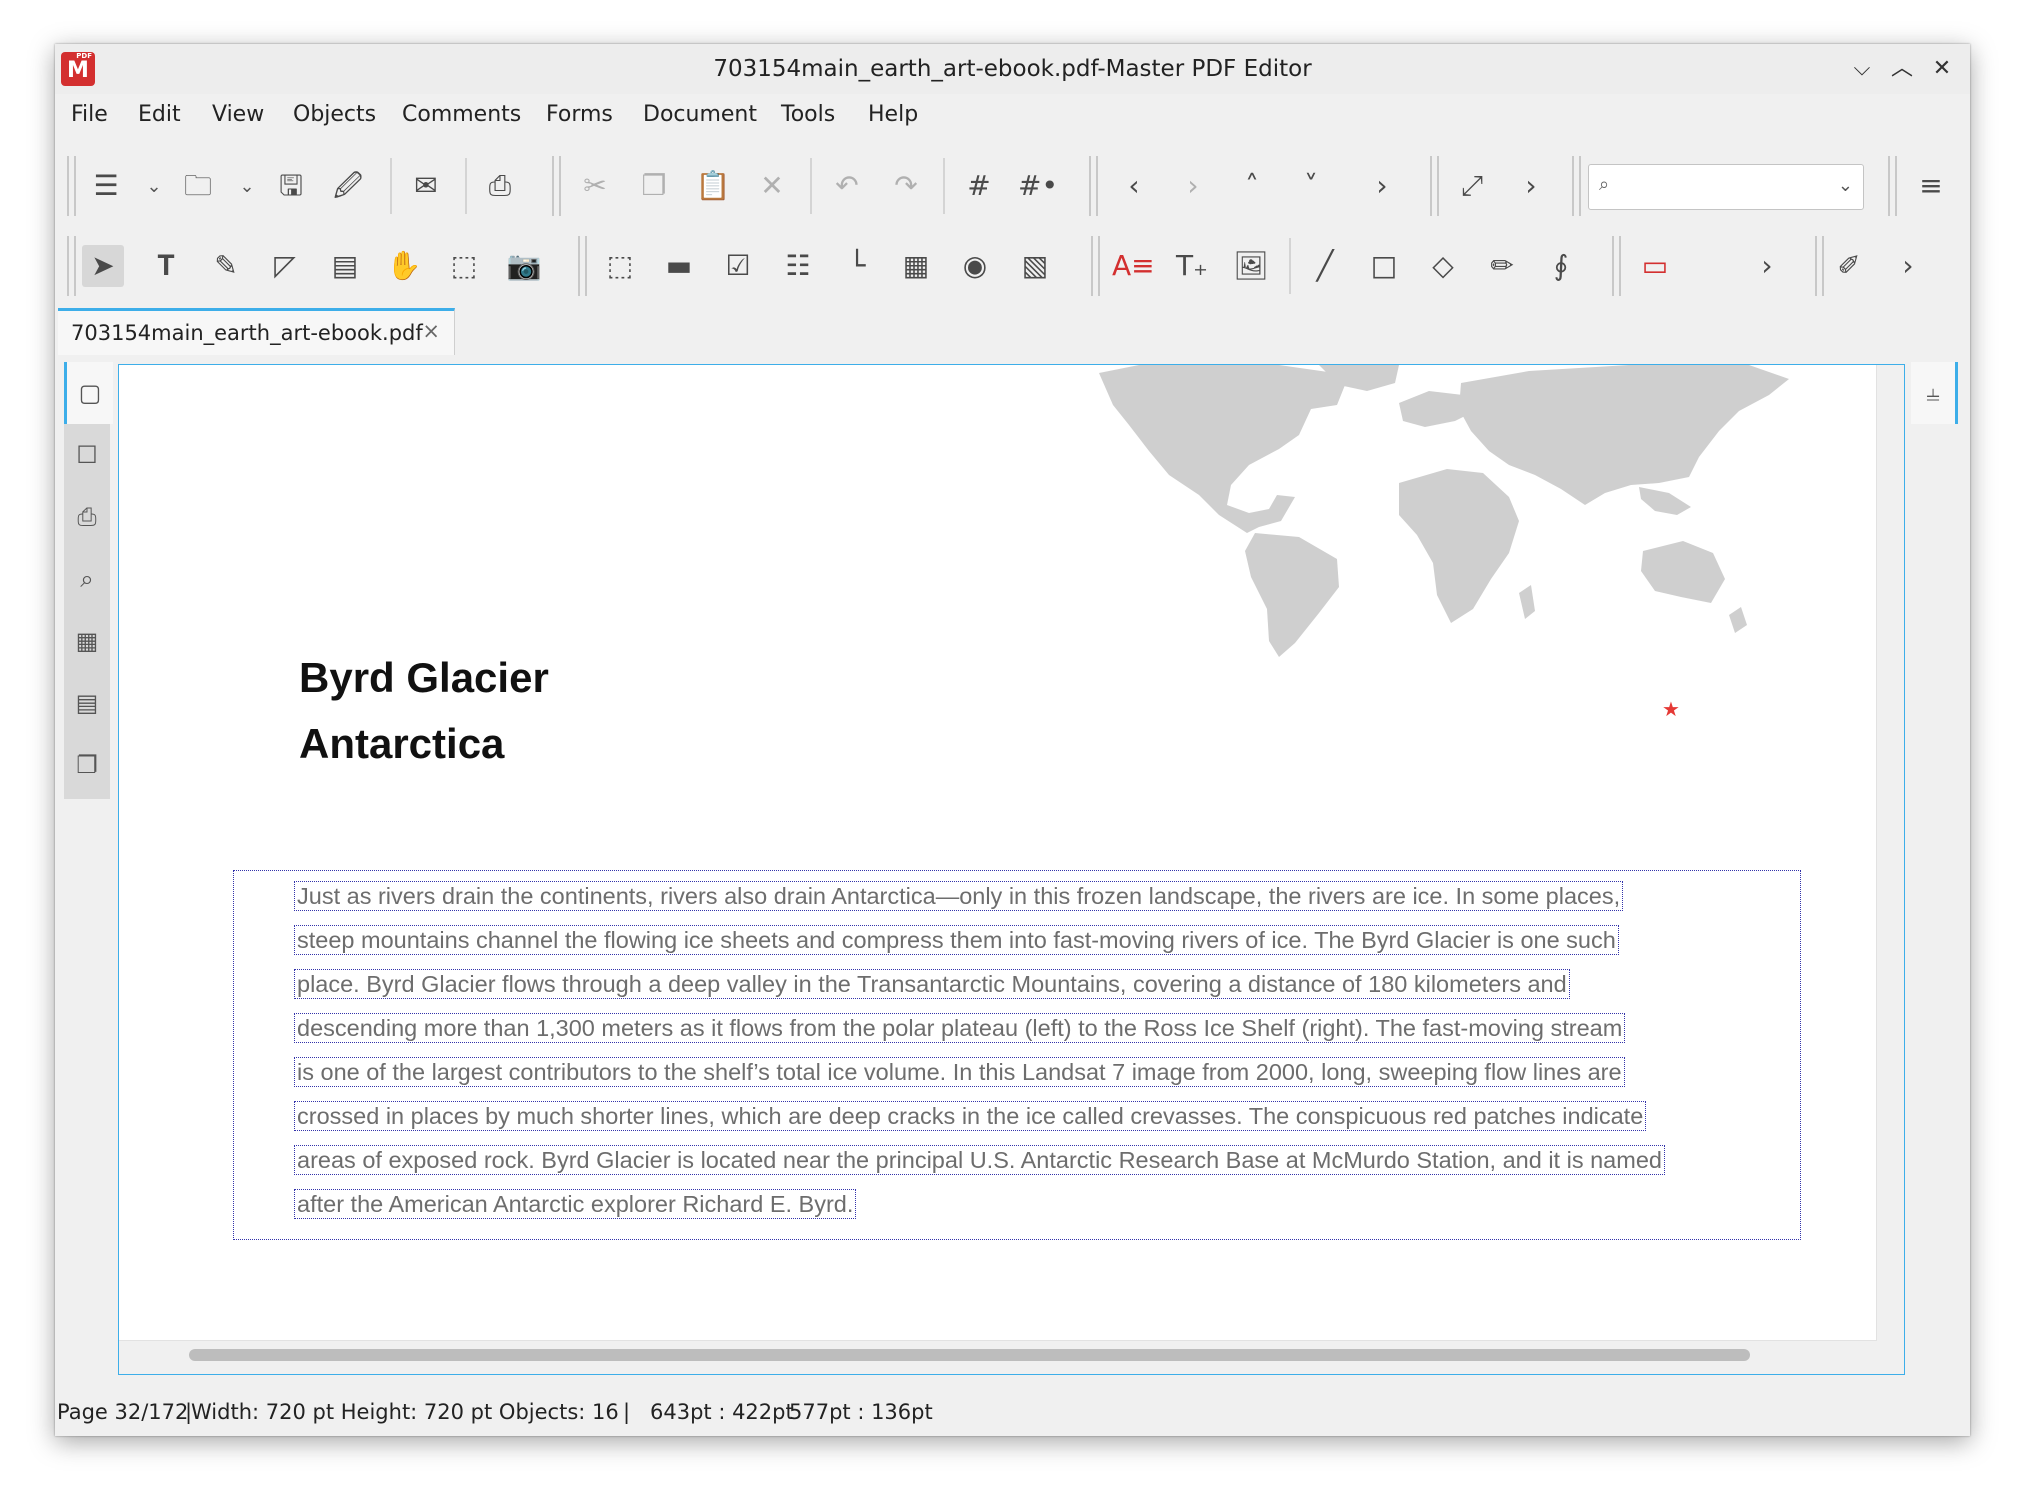  I want to click on email-icon: ✉, so click(426, 186).